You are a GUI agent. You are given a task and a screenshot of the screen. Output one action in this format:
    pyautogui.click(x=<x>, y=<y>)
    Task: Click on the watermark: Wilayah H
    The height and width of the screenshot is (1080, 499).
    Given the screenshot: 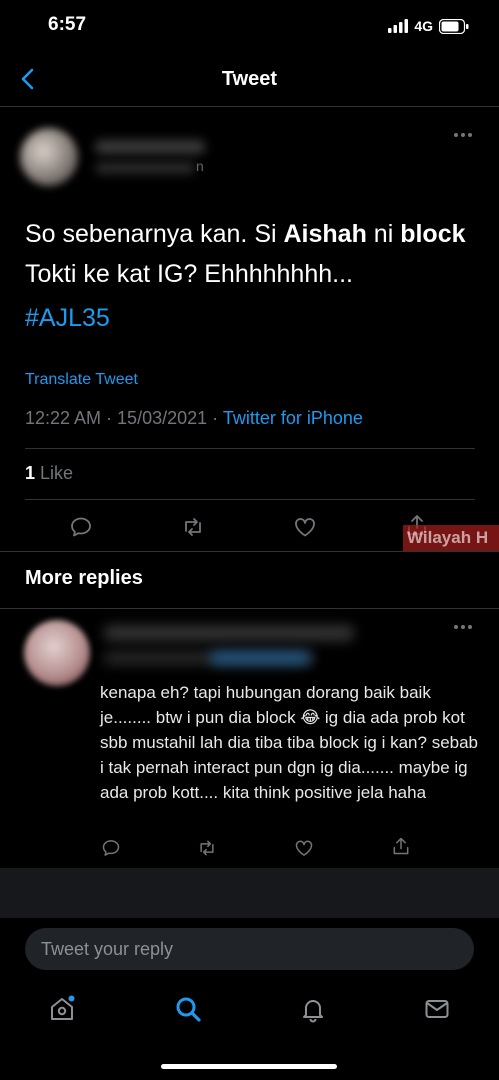 What is the action you would take?
    pyautogui.click(x=451, y=538)
    